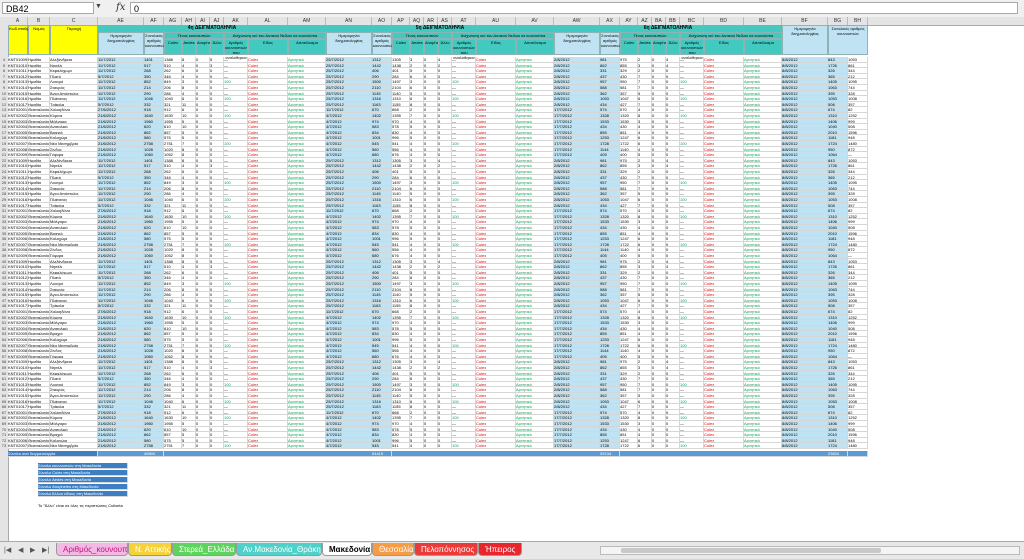 The width and height of the screenshot is (1024, 559). I want to click on column-header: AJ, so click(217, 21).